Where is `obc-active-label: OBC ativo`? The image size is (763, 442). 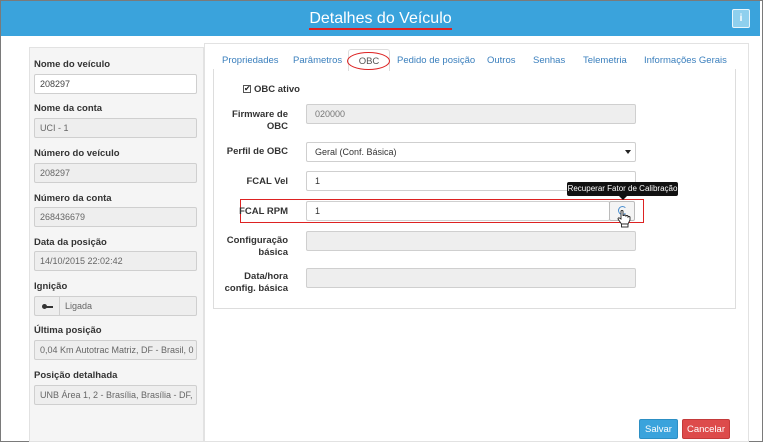 obc-active-label: OBC ativo is located at coordinates (277, 89).